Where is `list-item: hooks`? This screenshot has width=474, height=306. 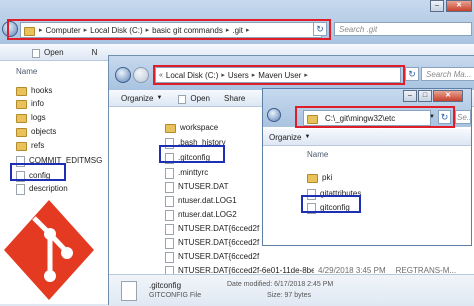
list-item: hooks is located at coordinates (34, 91).